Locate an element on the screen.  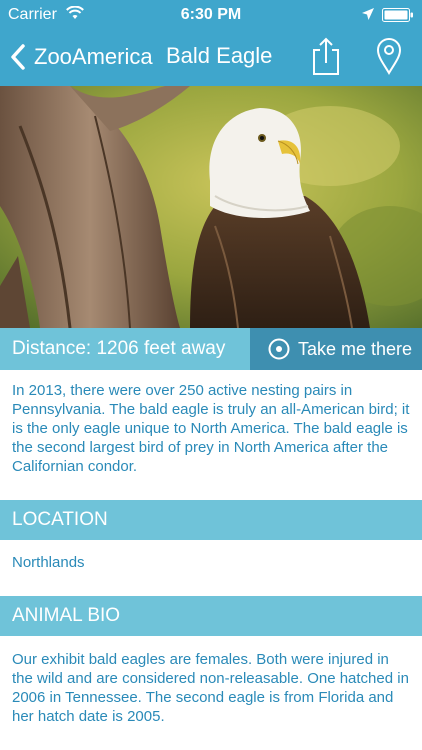
take-me-there-button: Take me there is located at coordinates (336, 349).